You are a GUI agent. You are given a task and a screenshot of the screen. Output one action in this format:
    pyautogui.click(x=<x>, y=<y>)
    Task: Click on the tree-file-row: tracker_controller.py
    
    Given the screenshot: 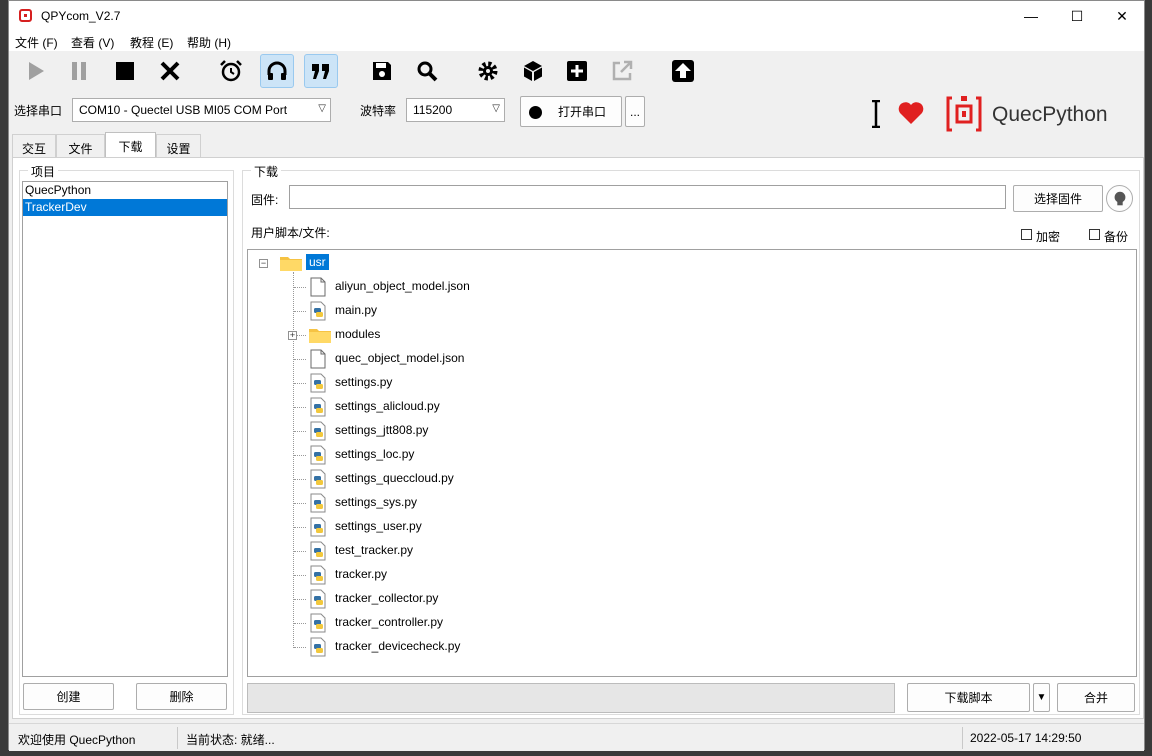 What is the action you would take?
    pyautogui.click(x=692, y=623)
    